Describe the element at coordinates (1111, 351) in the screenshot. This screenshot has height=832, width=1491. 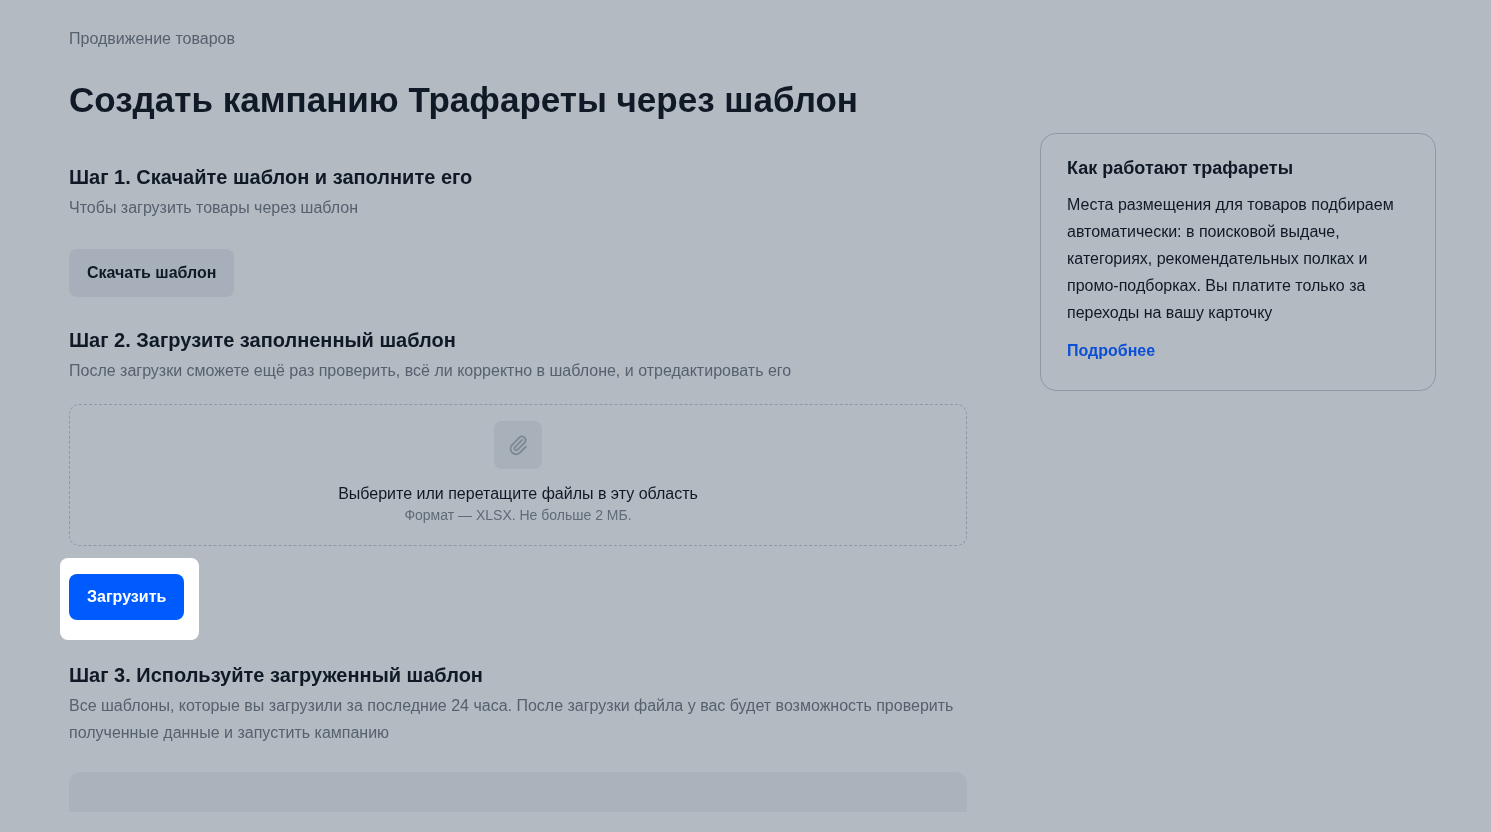
I see `more-link: Подробнее` at that location.